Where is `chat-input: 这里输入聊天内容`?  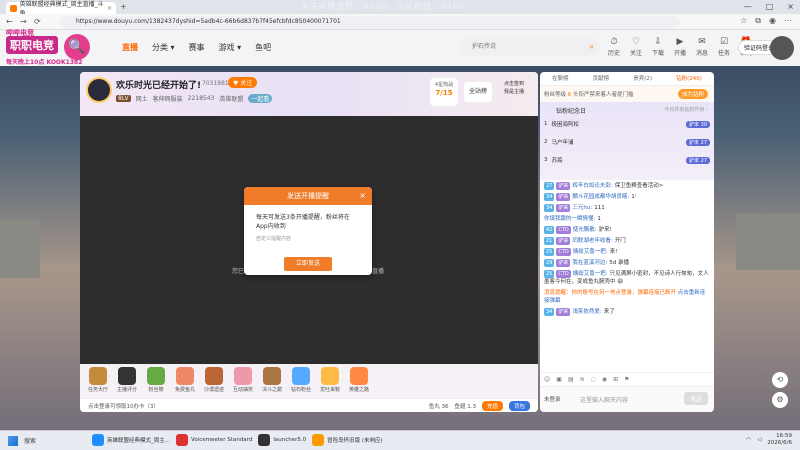 chat-input: 这里输入聊天内容 is located at coordinates (604, 399).